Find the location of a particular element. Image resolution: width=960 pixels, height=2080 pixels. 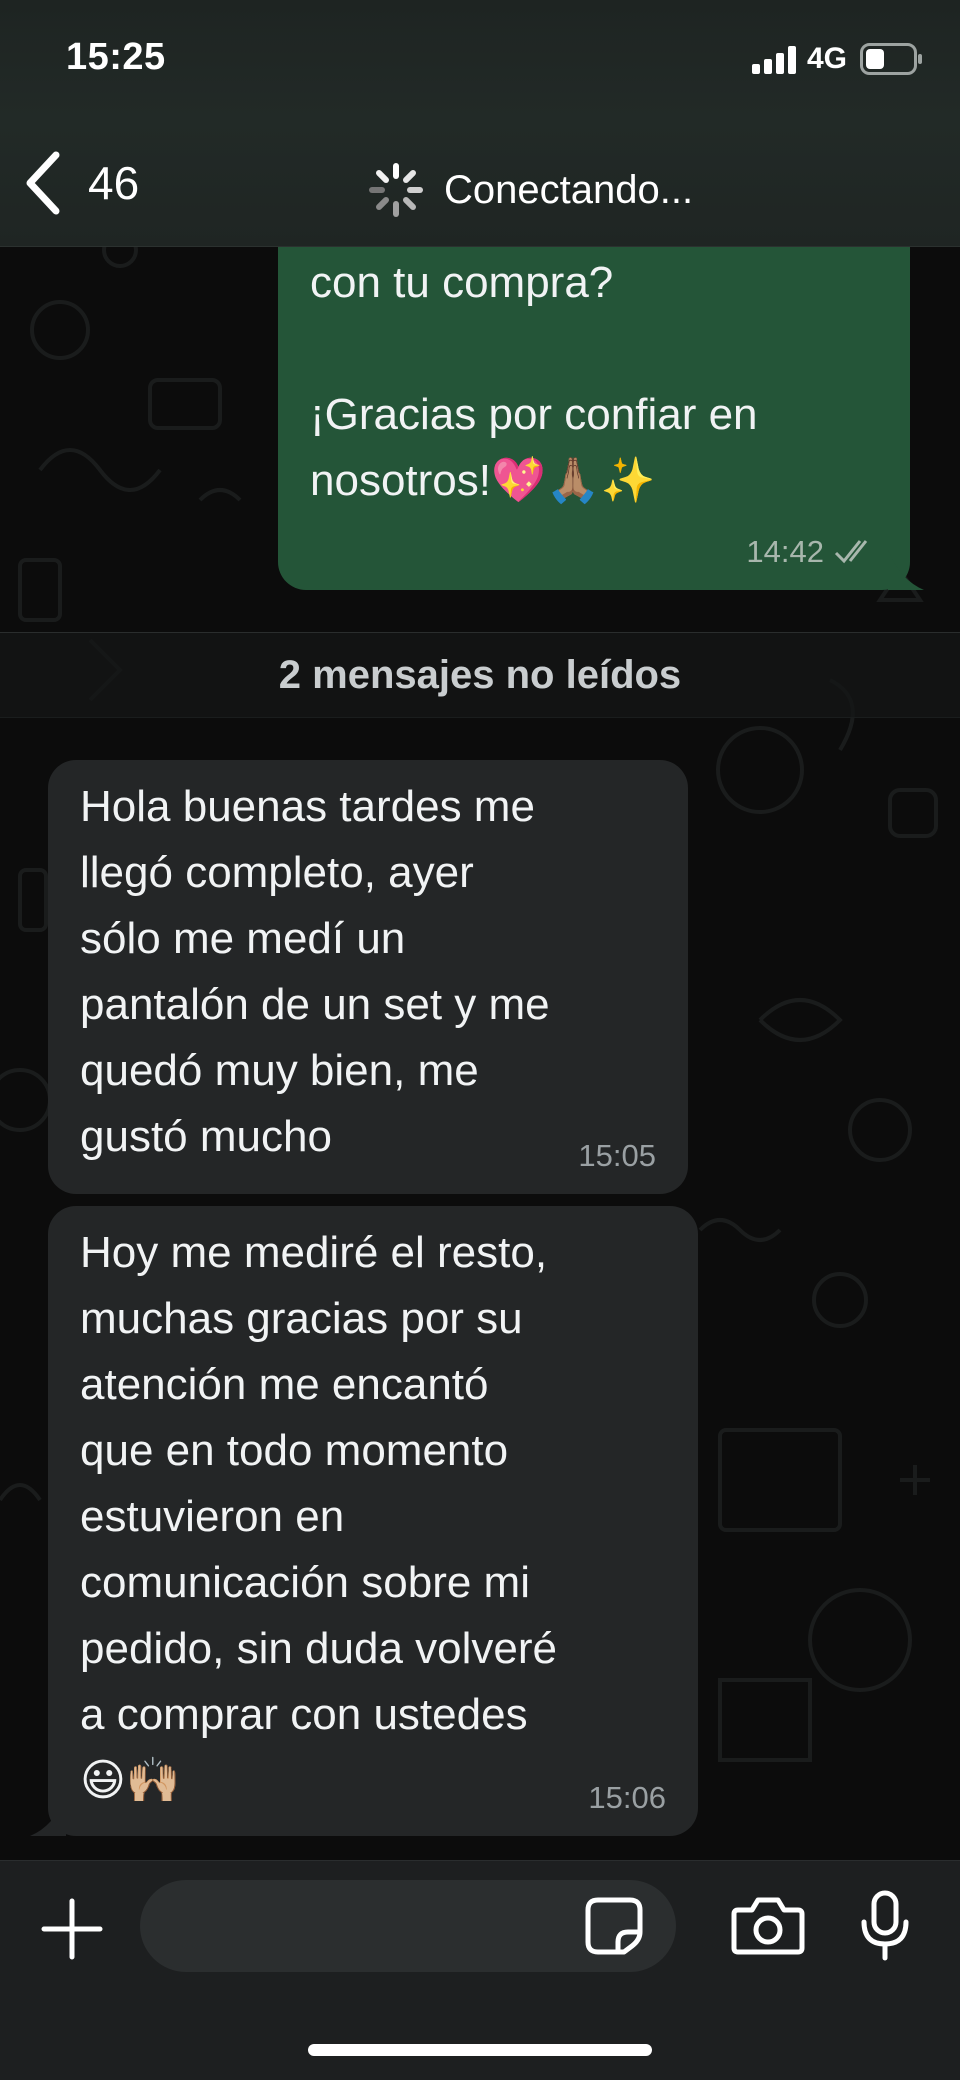

status-time: 15:25 is located at coordinates (116, 57).